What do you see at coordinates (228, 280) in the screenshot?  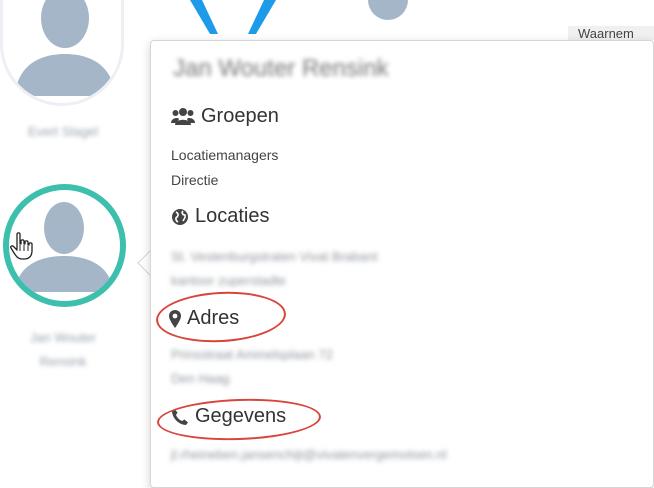 I see `location-item: kantoor zuperstadte` at bounding box center [228, 280].